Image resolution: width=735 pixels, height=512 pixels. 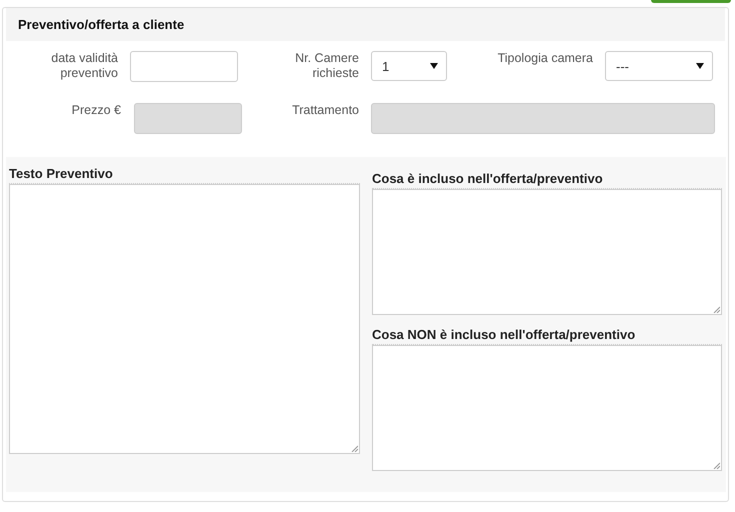 What do you see at coordinates (409, 66) in the screenshot?
I see `dropdown: 1` at bounding box center [409, 66].